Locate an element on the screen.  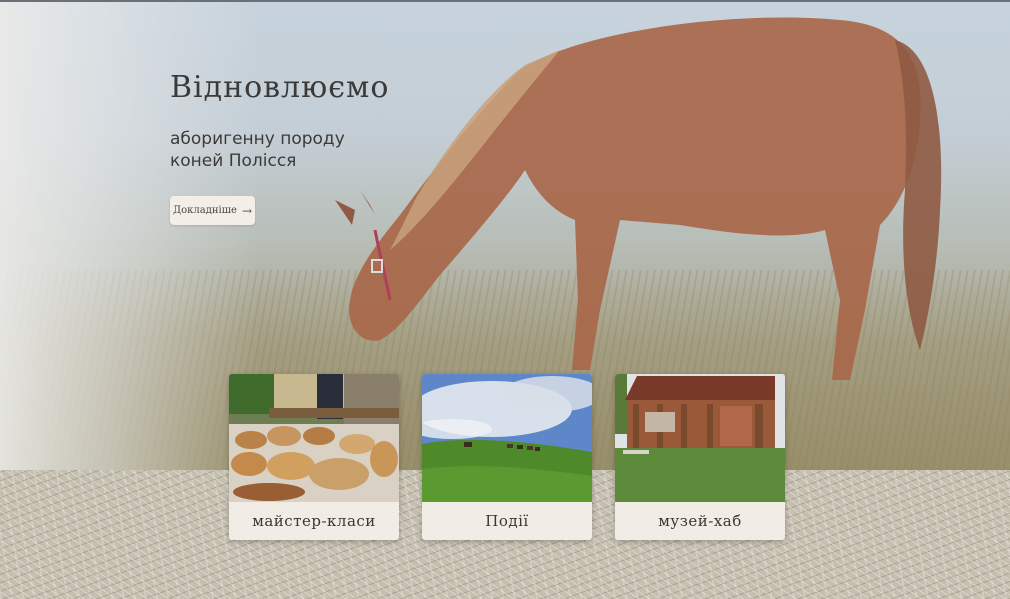
wooden-house-photo is located at coordinates (700, 438).